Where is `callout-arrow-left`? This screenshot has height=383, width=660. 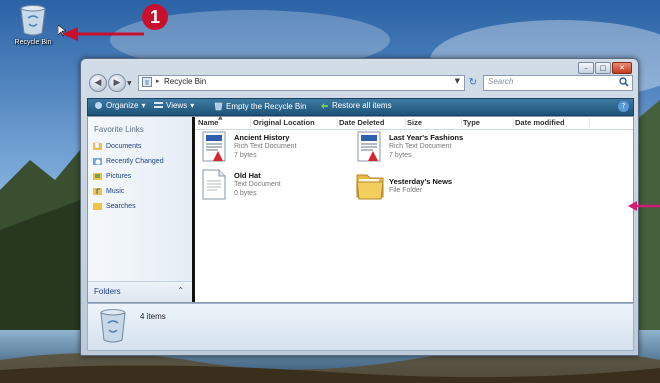
callout-arrow-left is located at coordinates (103, 34).